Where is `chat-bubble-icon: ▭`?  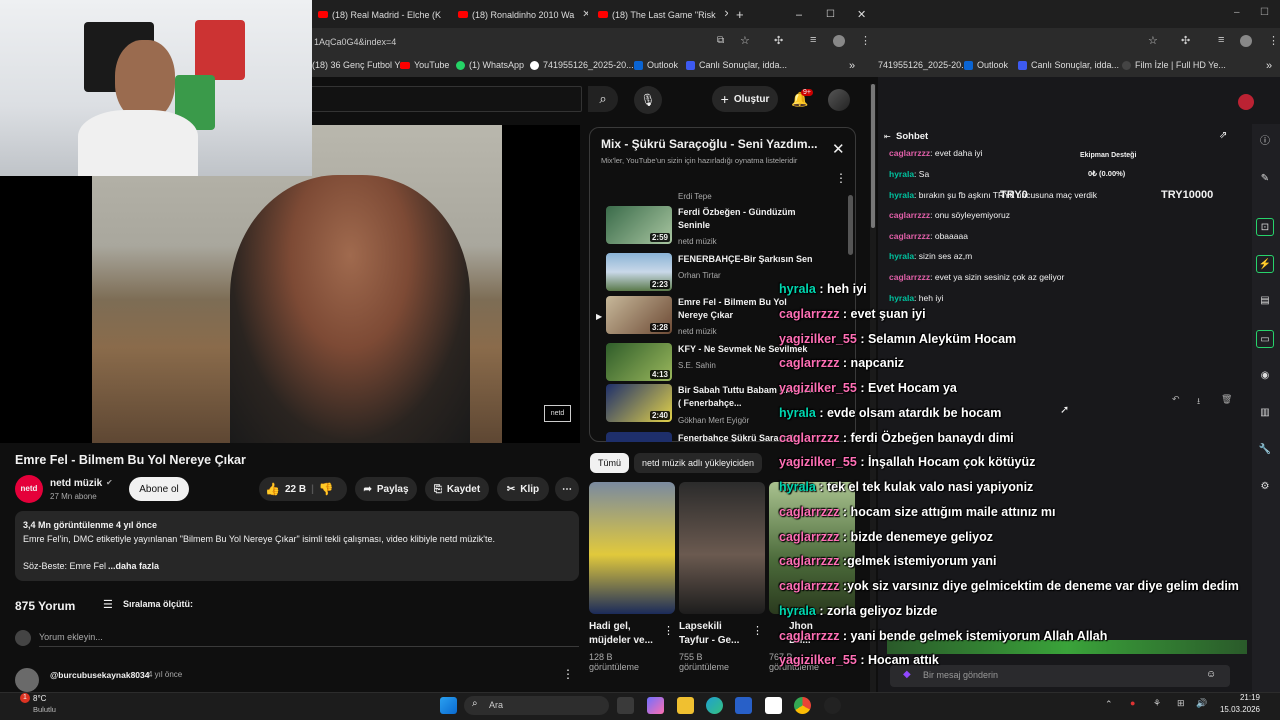 chat-bubble-icon: ▭ is located at coordinates (1265, 339).